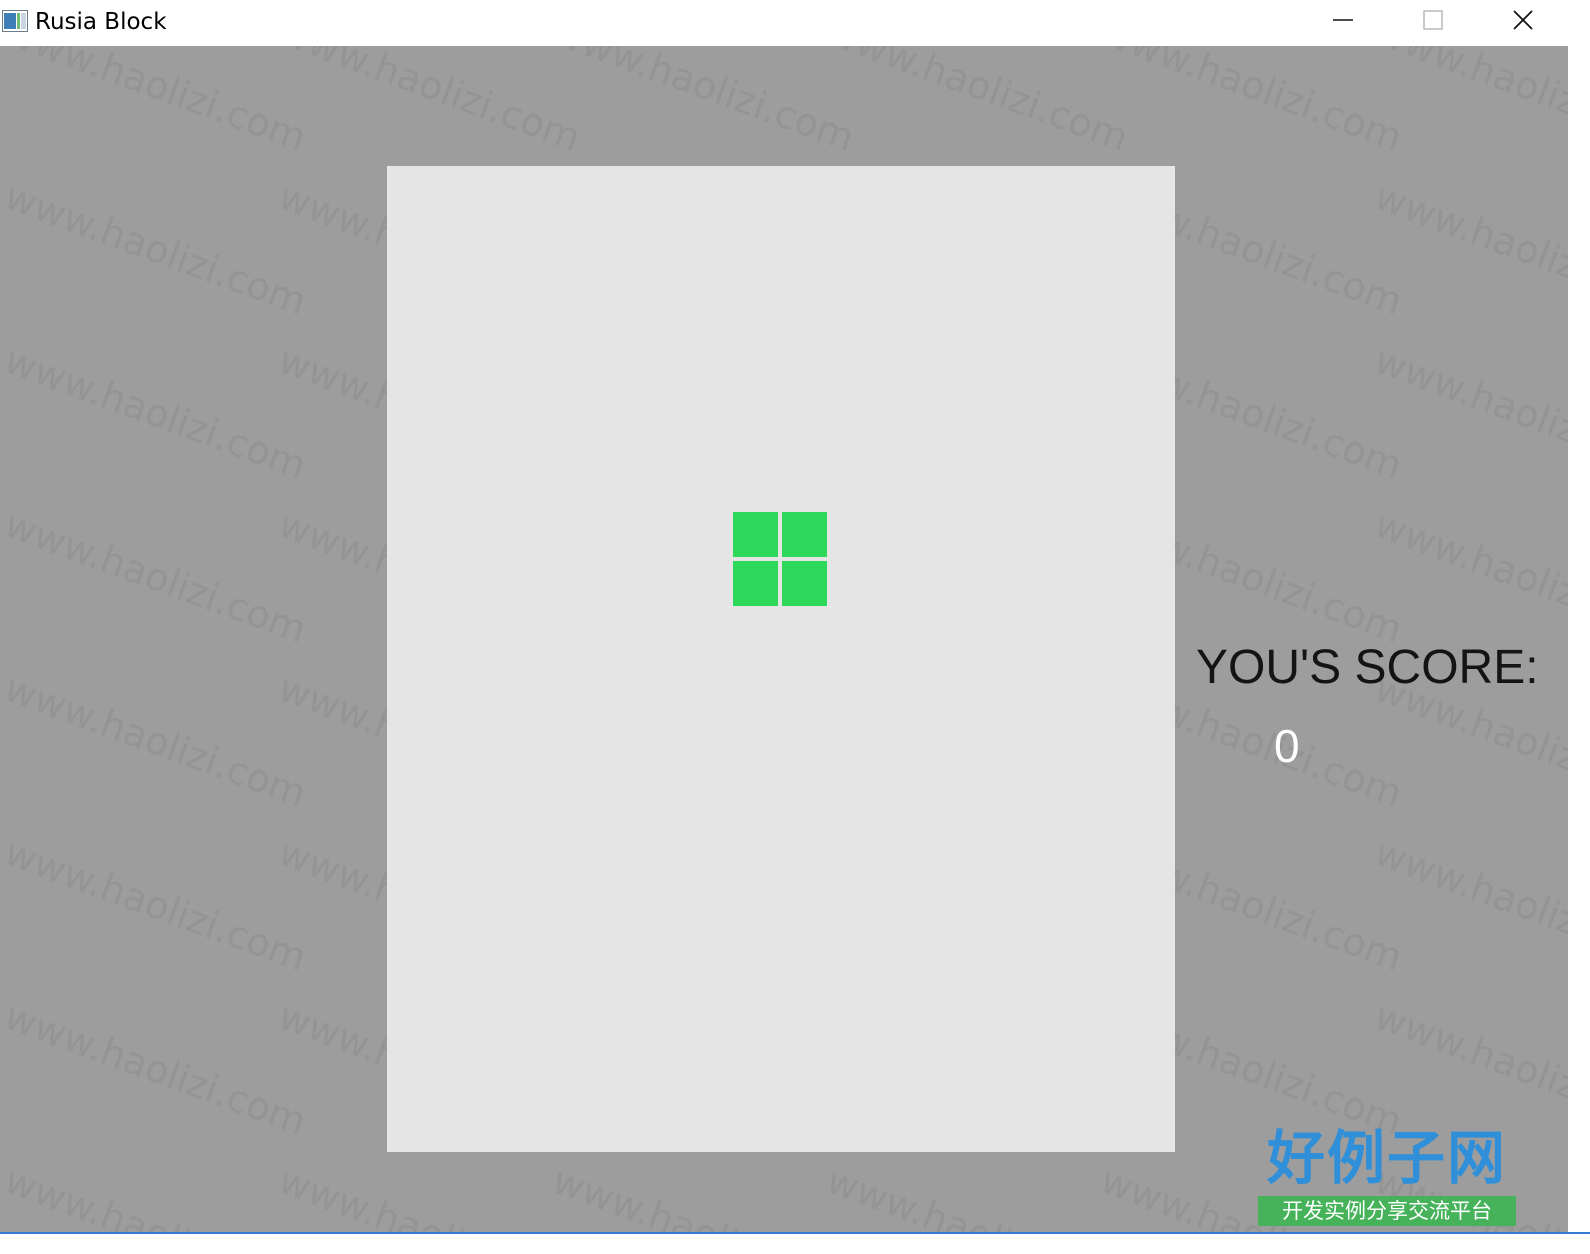 The width and height of the screenshot is (1590, 1254). Describe the element at coordinates (1579, 616) in the screenshot. I see `window-edge` at that location.